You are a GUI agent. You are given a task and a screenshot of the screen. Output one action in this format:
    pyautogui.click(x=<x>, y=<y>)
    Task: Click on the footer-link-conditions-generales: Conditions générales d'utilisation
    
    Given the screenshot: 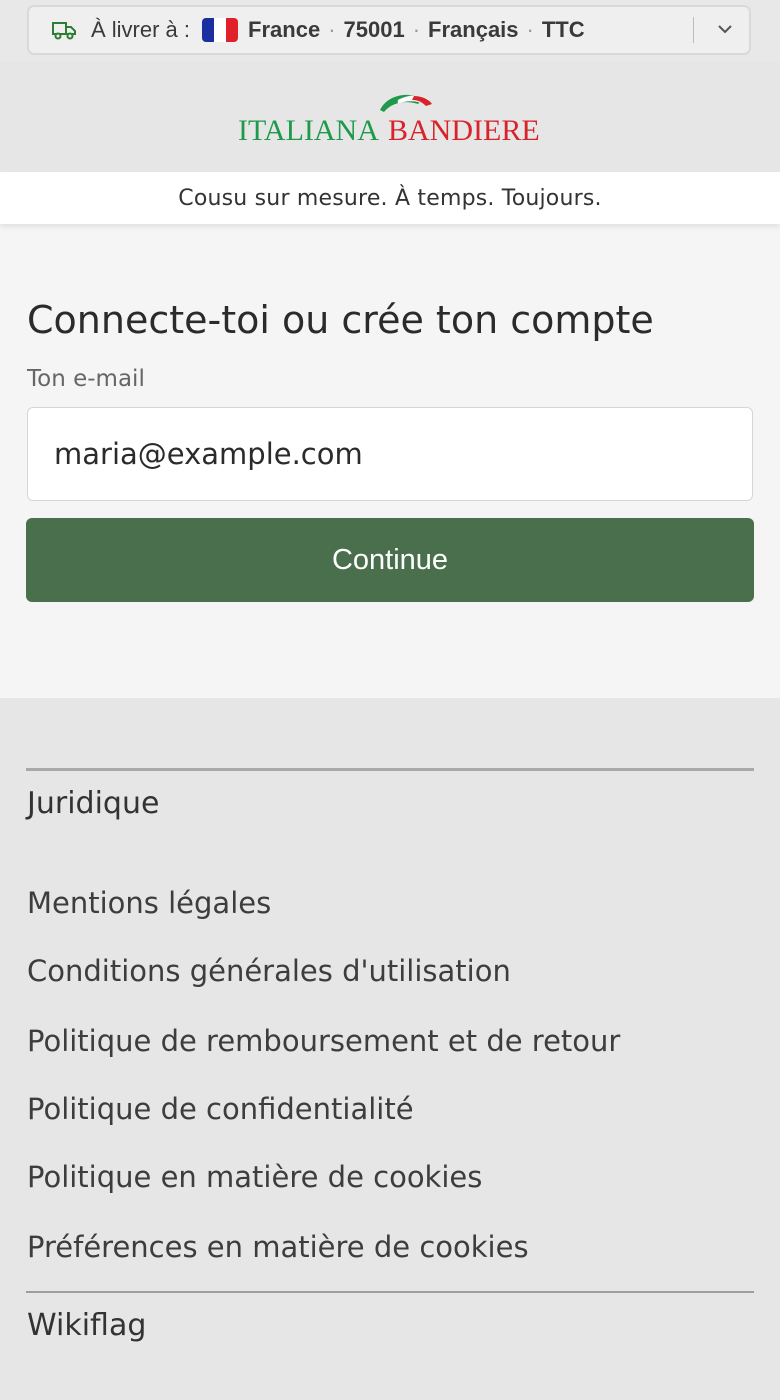 What is the action you would take?
    pyautogui.click(x=269, y=971)
    